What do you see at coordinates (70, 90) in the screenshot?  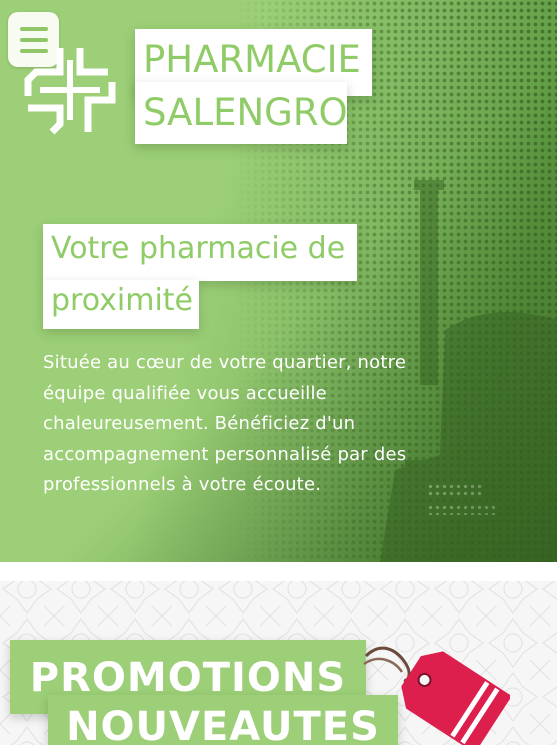 I see `pharmacy-cross-logo-icon` at bounding box center [70, 90].